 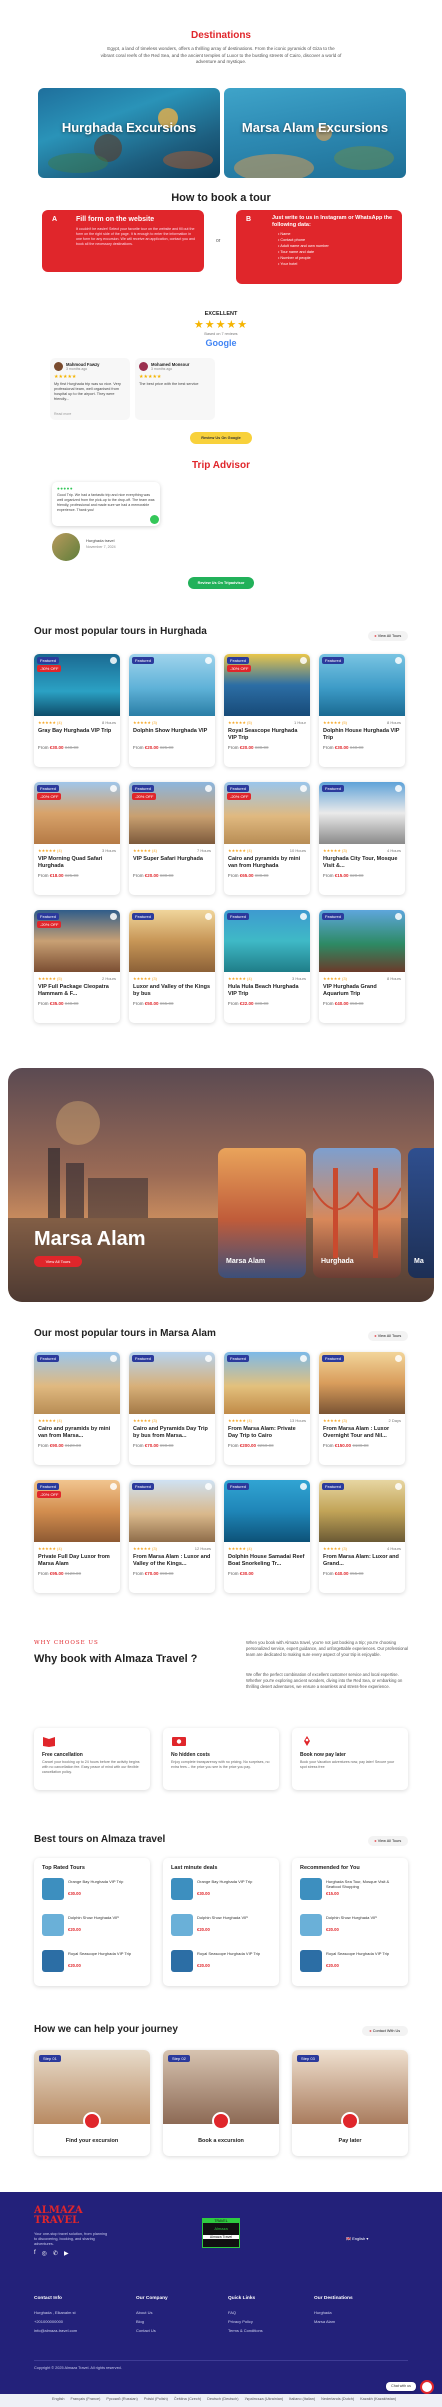 What do you see at coordinates (172, 859) in the screenshot?
I see `tour-title: VIP Super Safari Hurghada` at bounding box center [172, 859].